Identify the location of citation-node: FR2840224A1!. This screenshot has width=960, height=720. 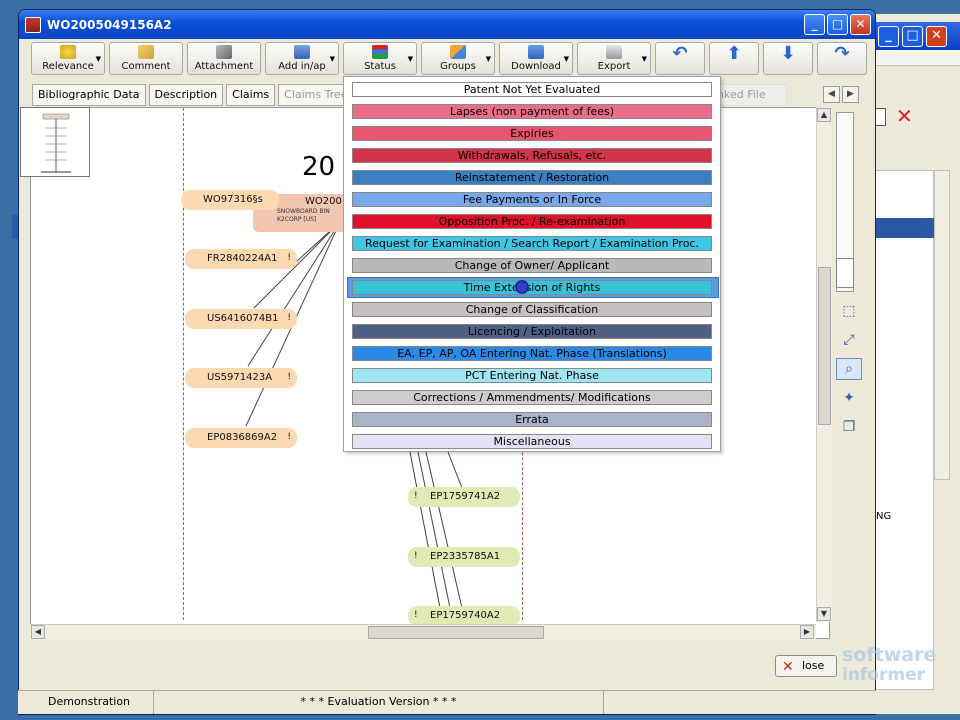
(241, 259).